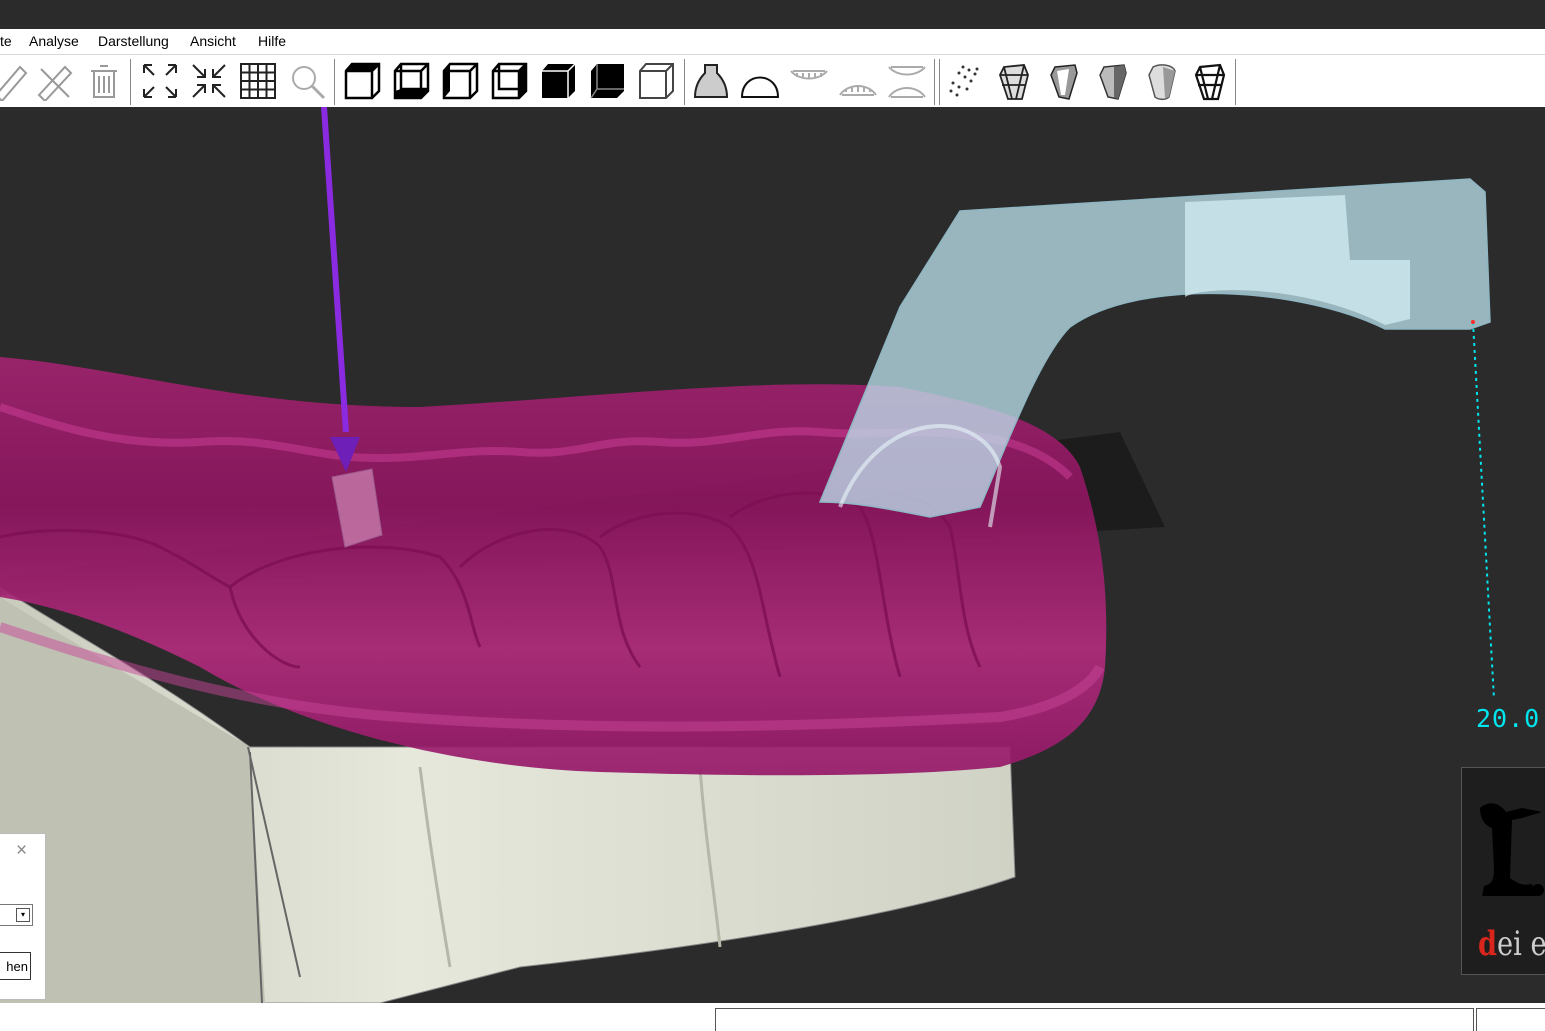 This screenshot has height=1031, width=1545. What do you see at coordinates (760, 81) in the screenshot?
I see `dome-icon` at bounding box center [760, 81].